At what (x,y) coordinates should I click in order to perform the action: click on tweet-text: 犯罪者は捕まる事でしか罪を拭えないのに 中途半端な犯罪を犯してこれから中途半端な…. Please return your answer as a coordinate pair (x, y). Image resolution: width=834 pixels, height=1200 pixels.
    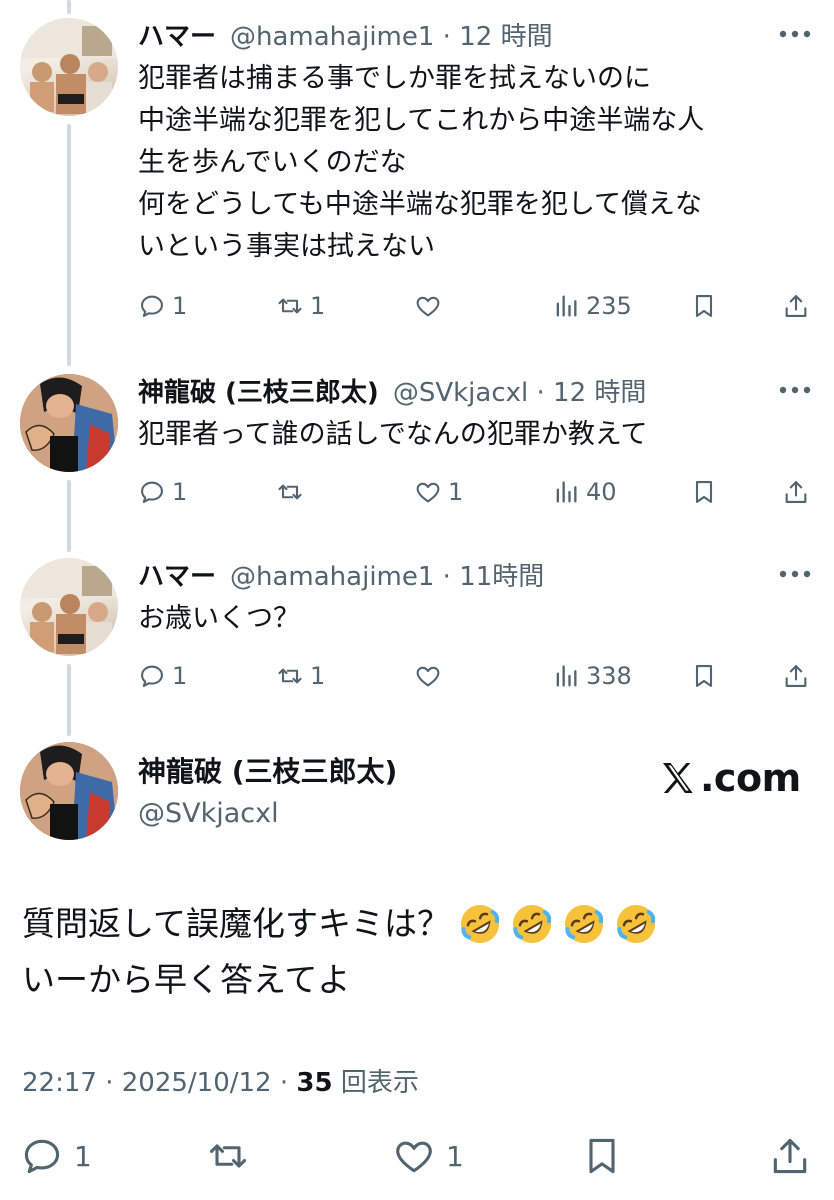
    Looking at the image, I should click on (471, 163).